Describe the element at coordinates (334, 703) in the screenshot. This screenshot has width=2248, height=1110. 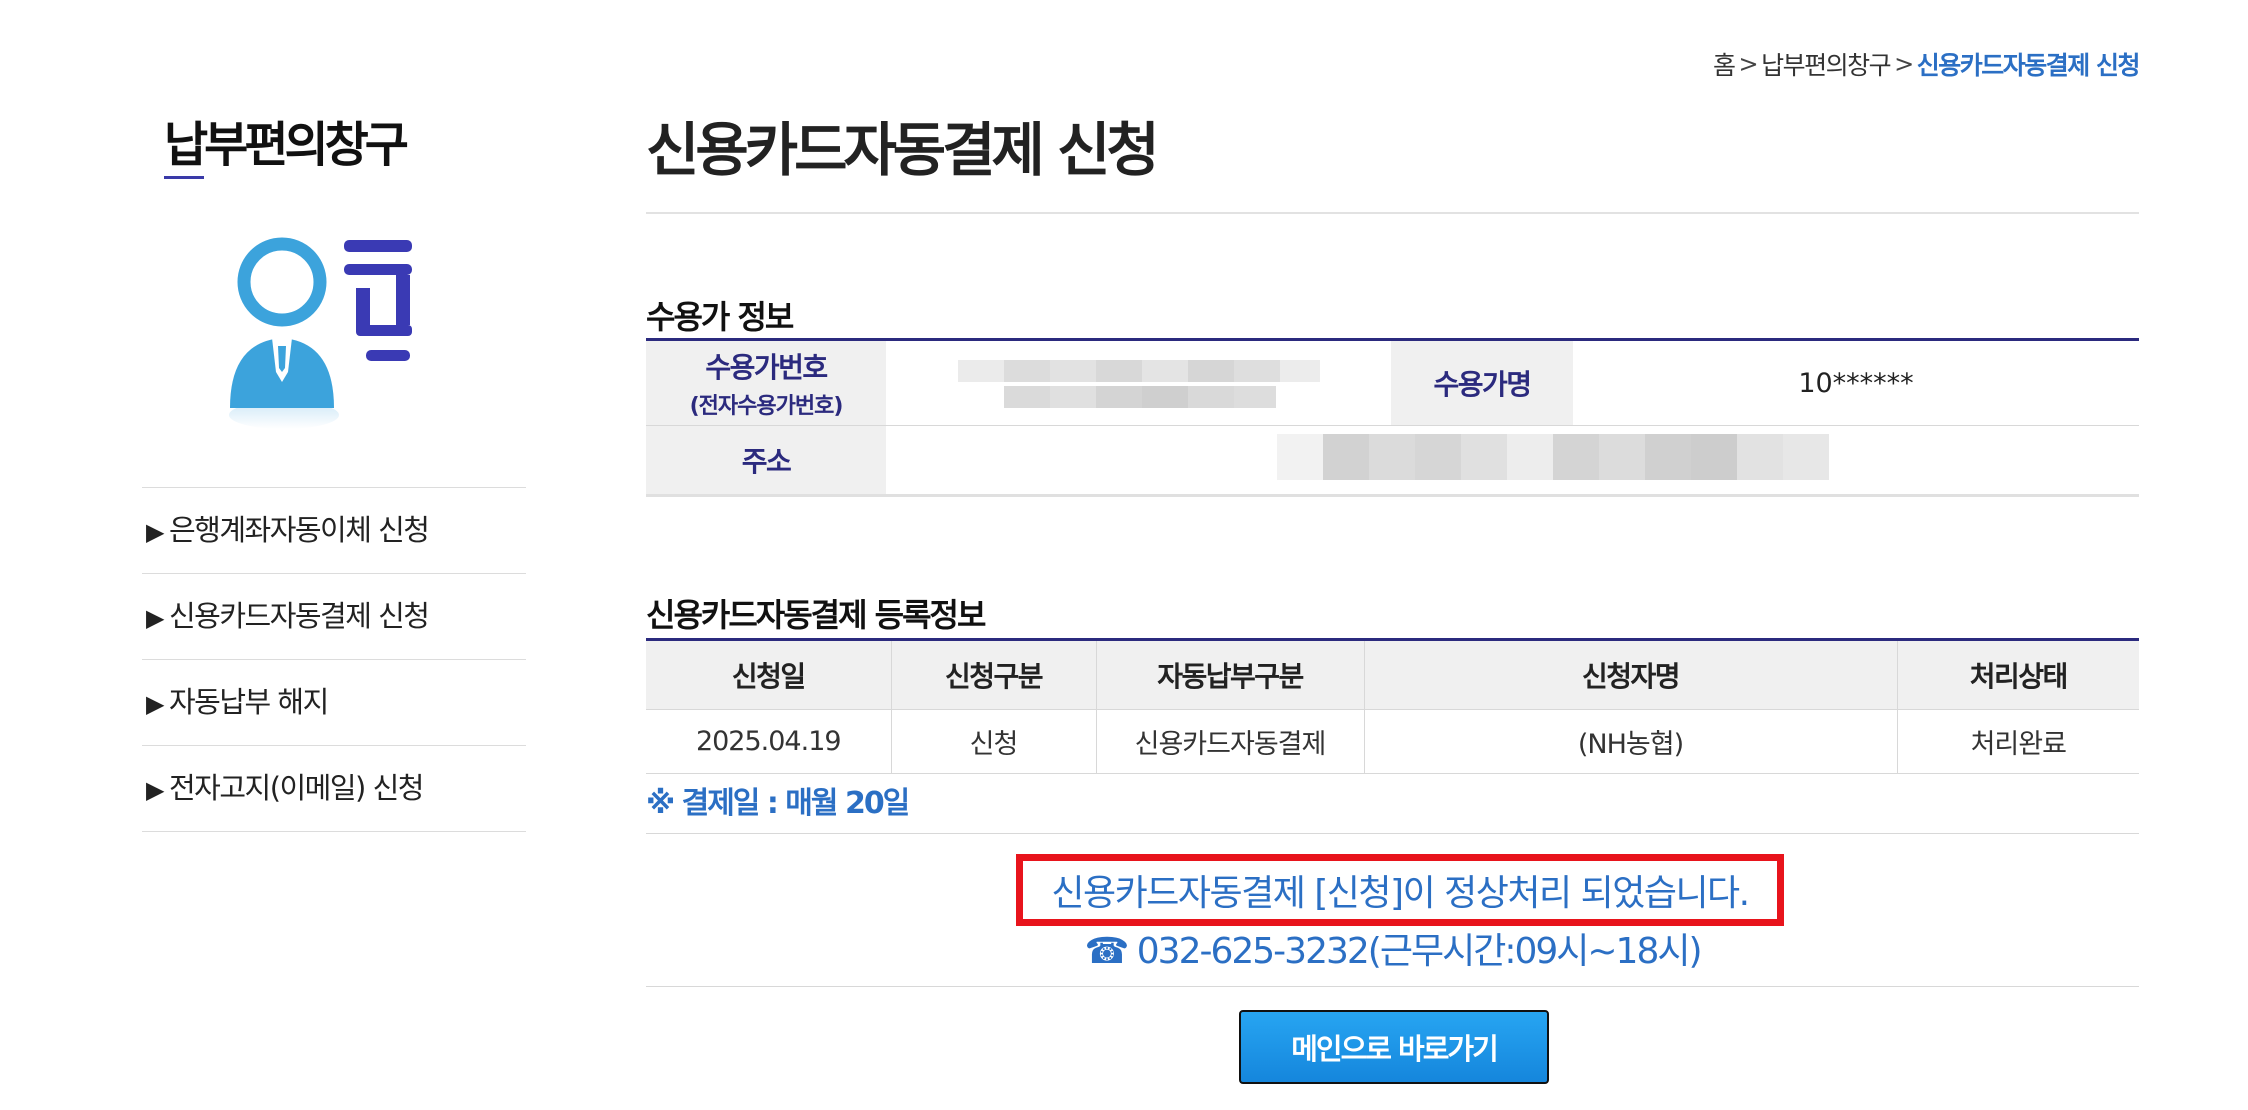
I see `sidebar-item-cancel-autopay: ▶ 자동납부 해지` at that location.